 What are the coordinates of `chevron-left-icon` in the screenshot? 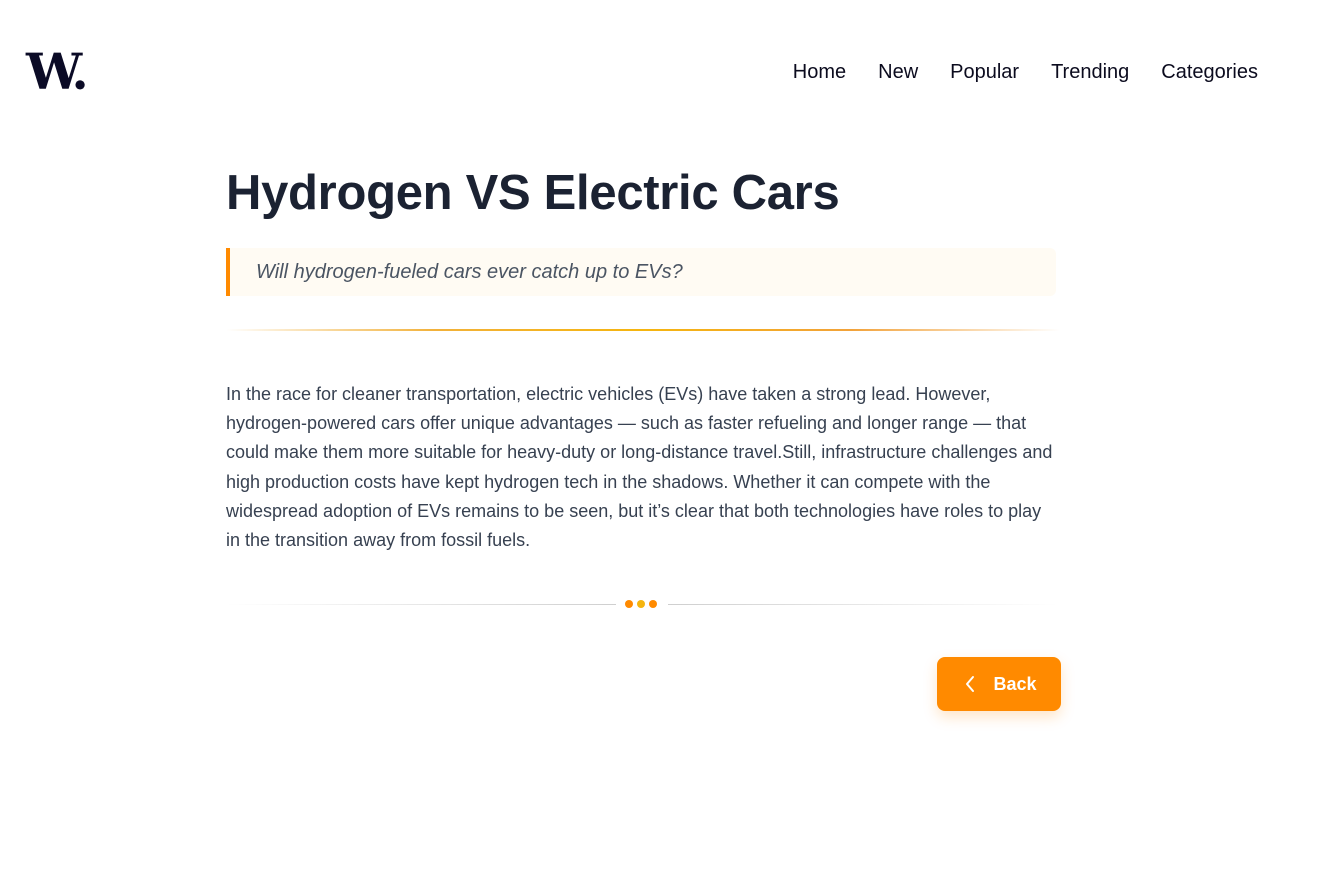 It's located at (970, 684).